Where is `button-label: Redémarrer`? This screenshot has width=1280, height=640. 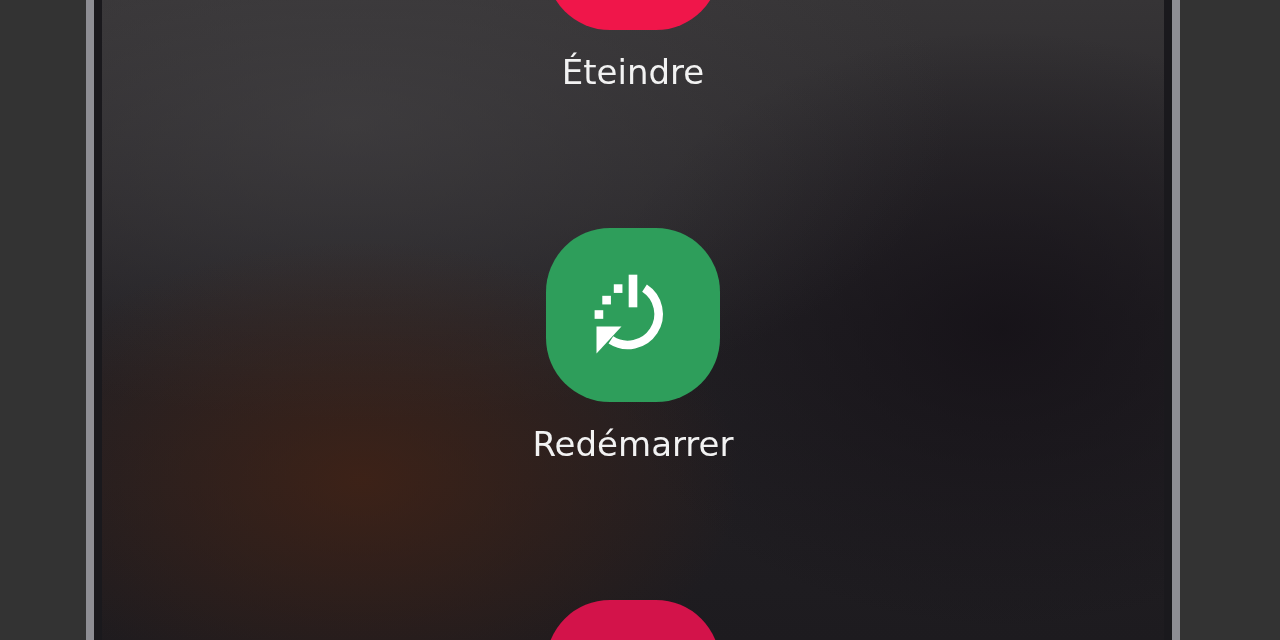
button-label: Redémarrer is located at coordinates (633, 444).